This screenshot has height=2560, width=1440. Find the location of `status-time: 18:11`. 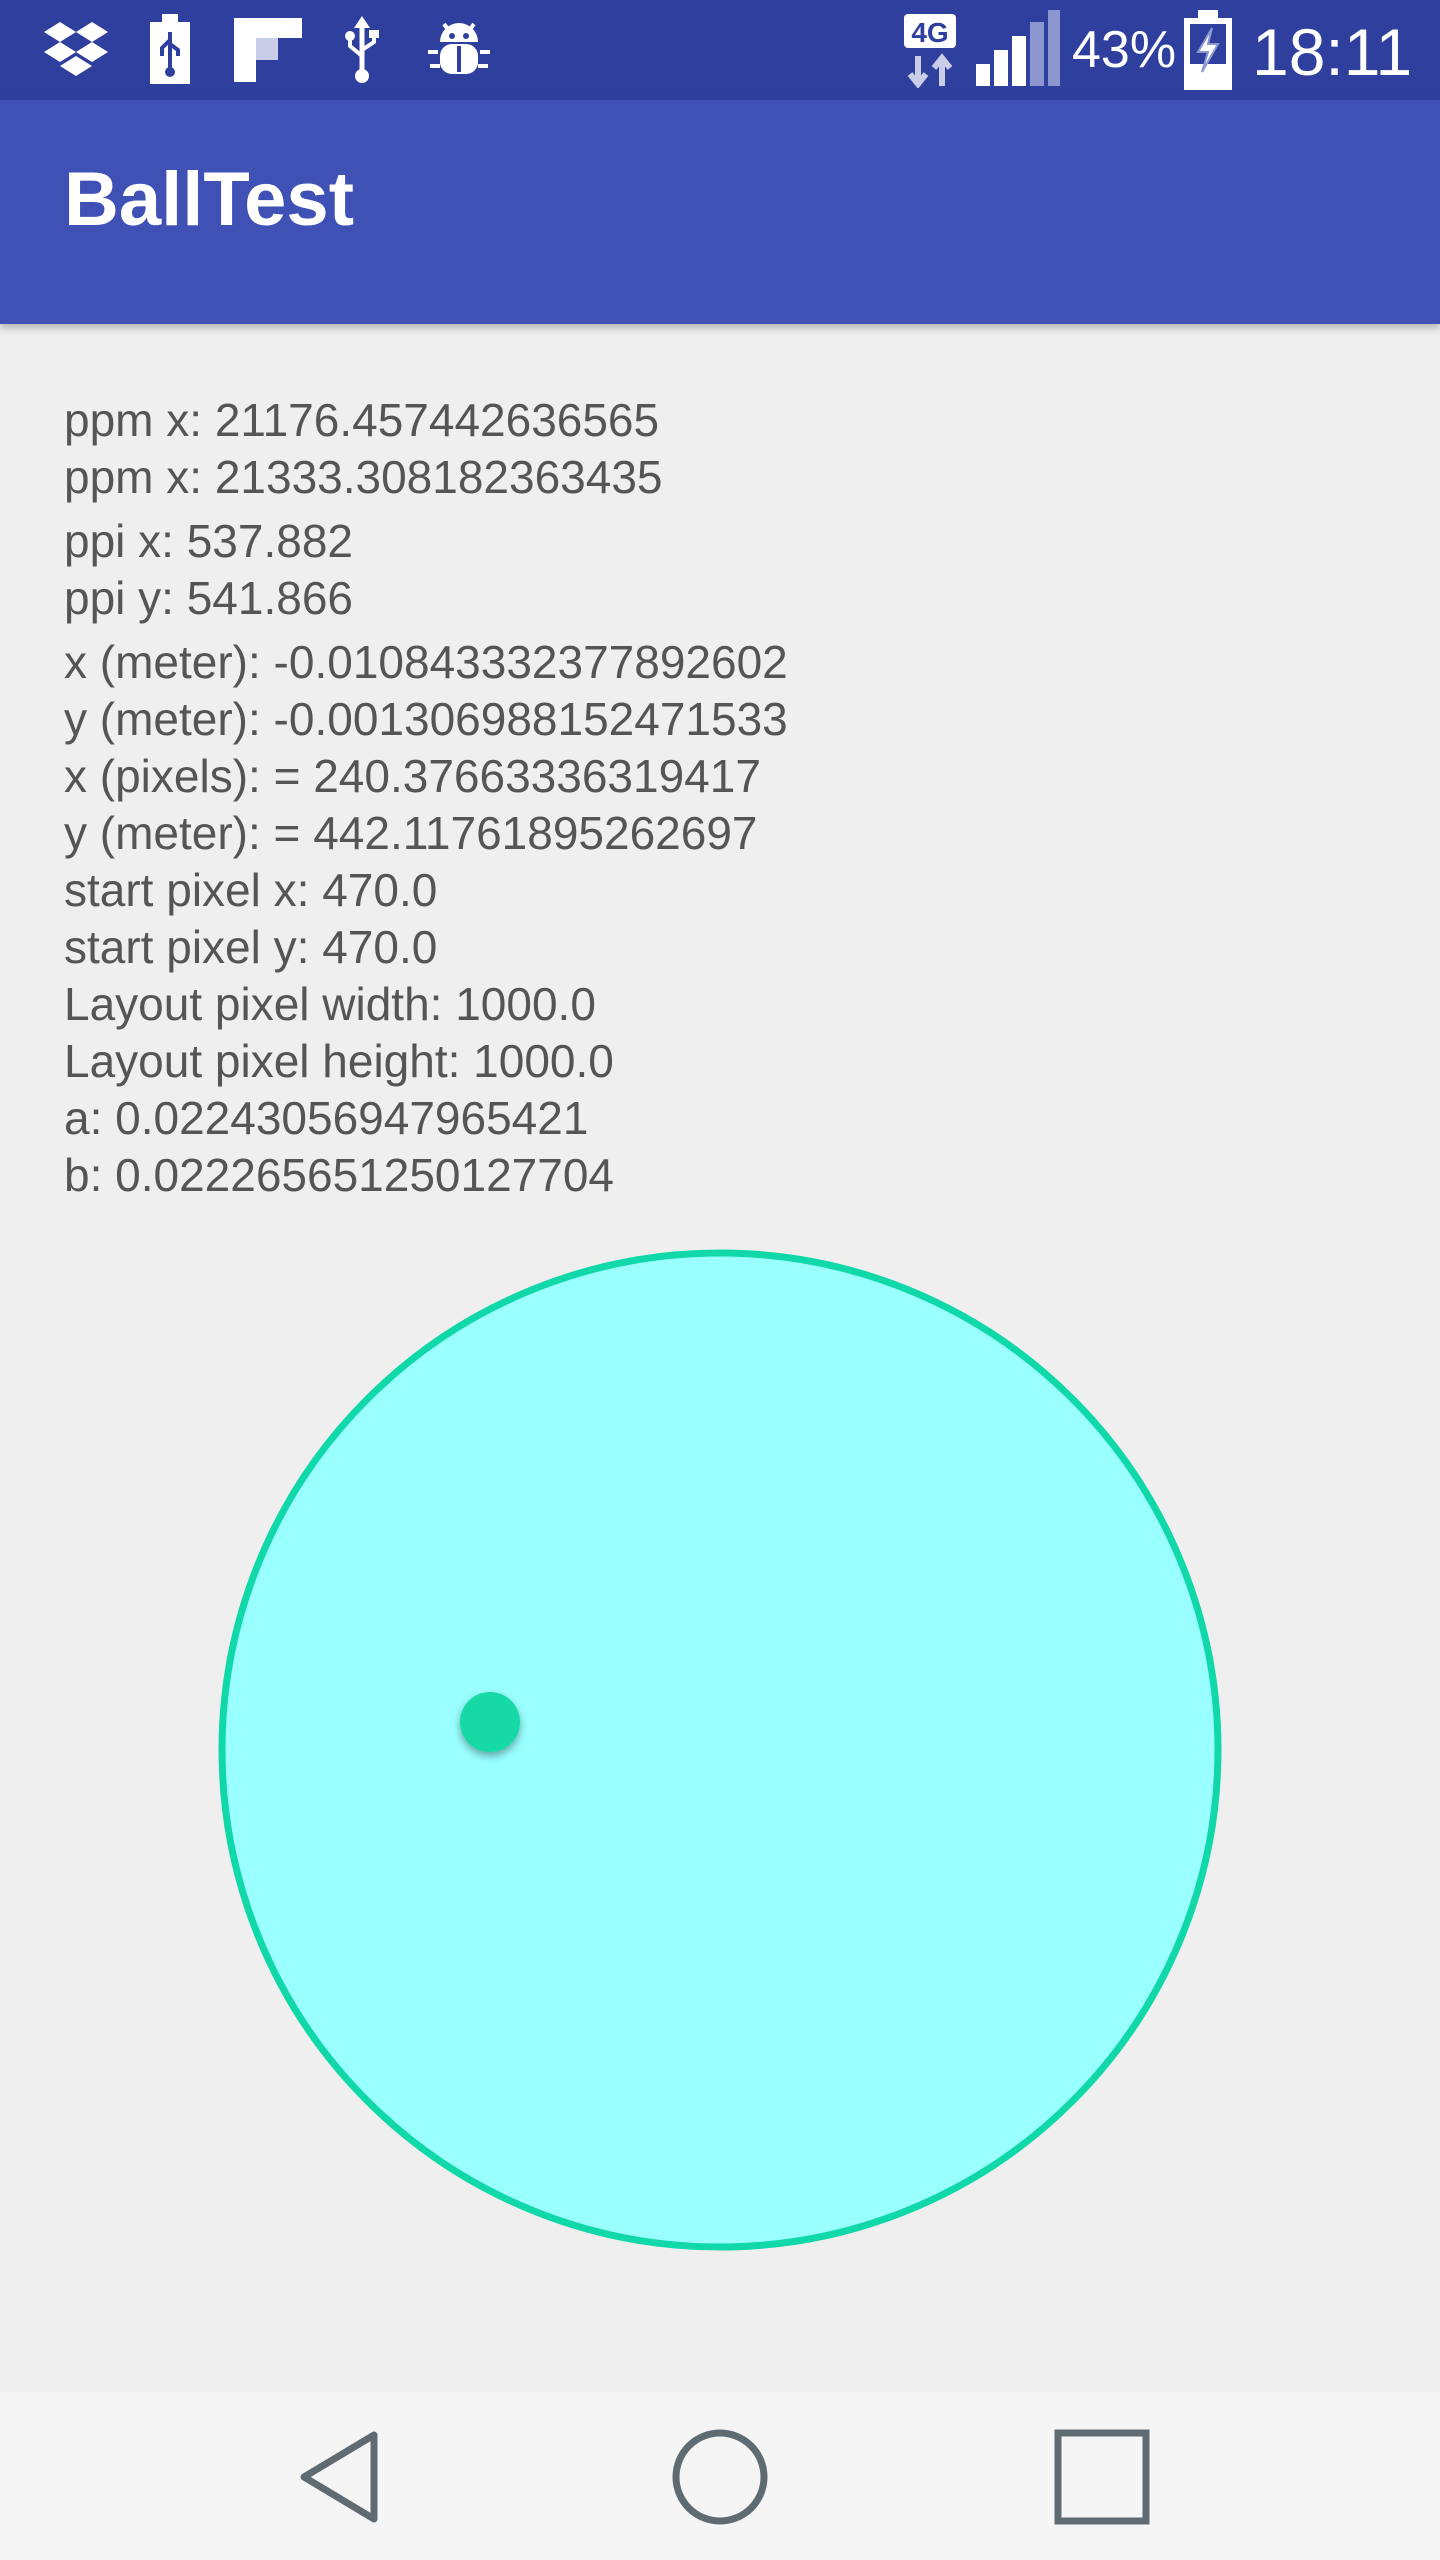

status-time: 18:11 is located at coordinates (1332, 52).